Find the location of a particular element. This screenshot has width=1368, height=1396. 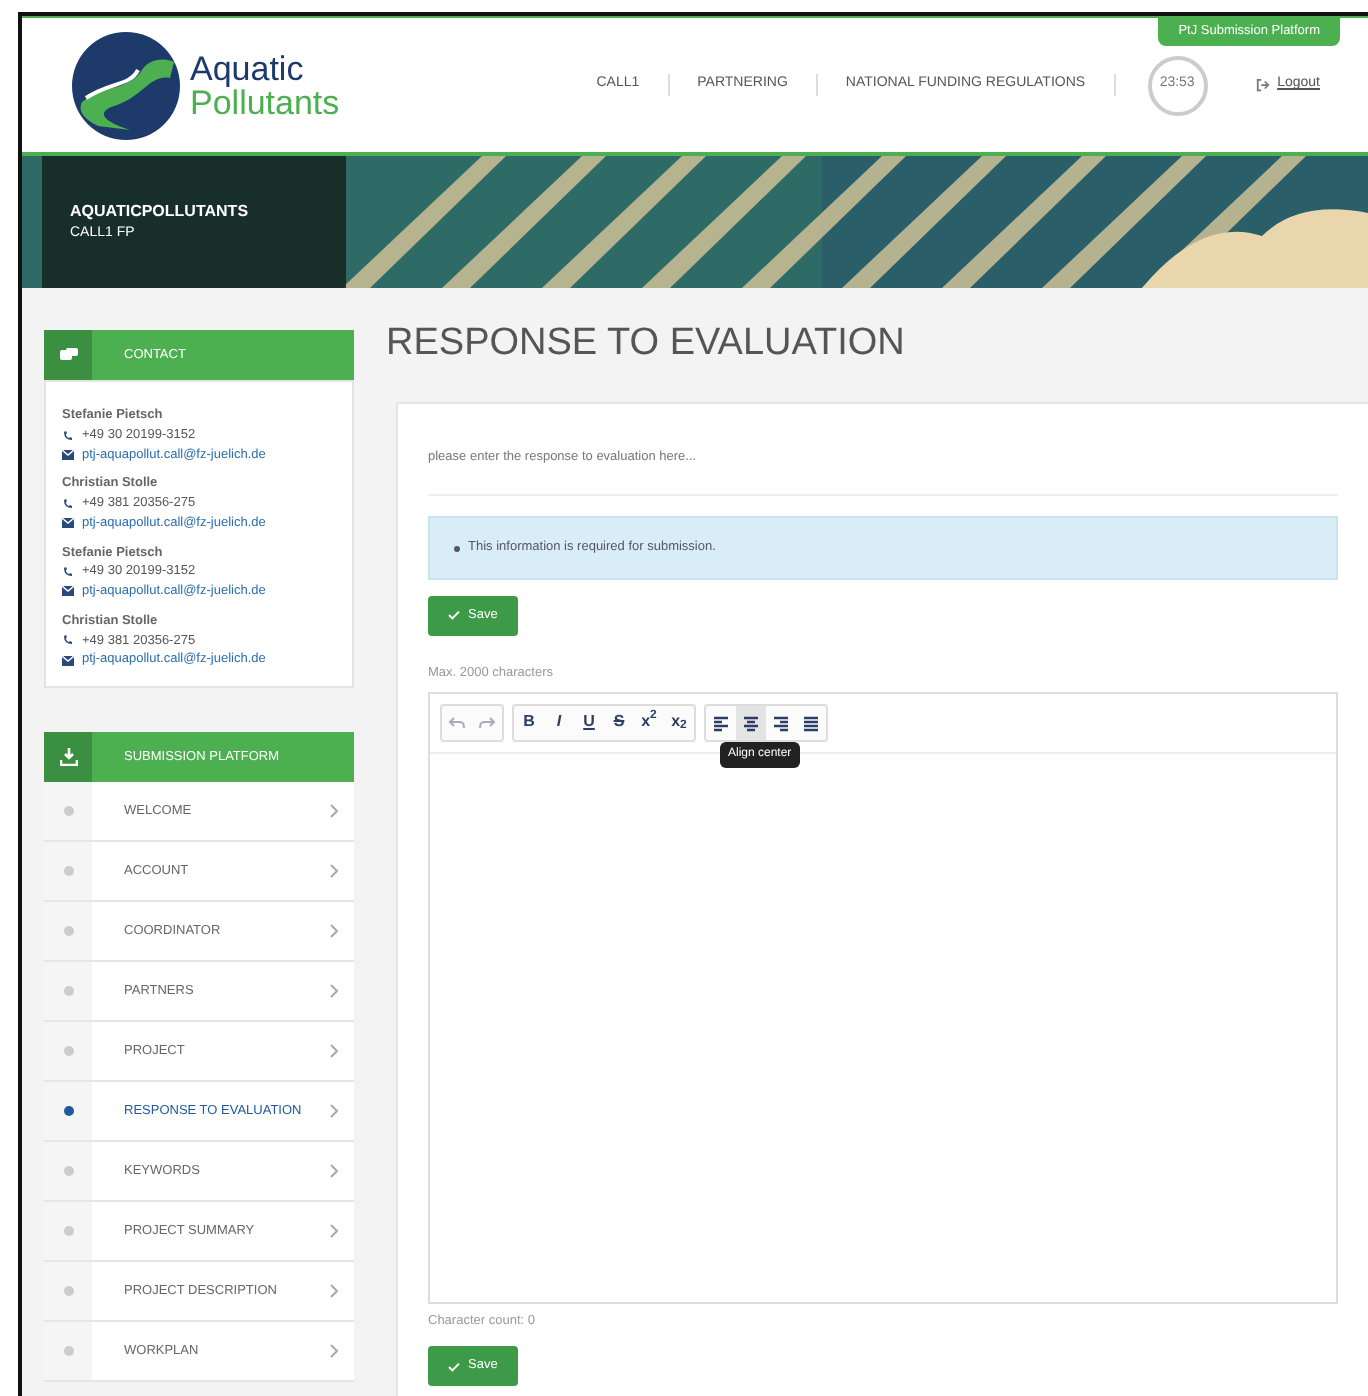

align-right-icon is located at coordinates (781, 722).